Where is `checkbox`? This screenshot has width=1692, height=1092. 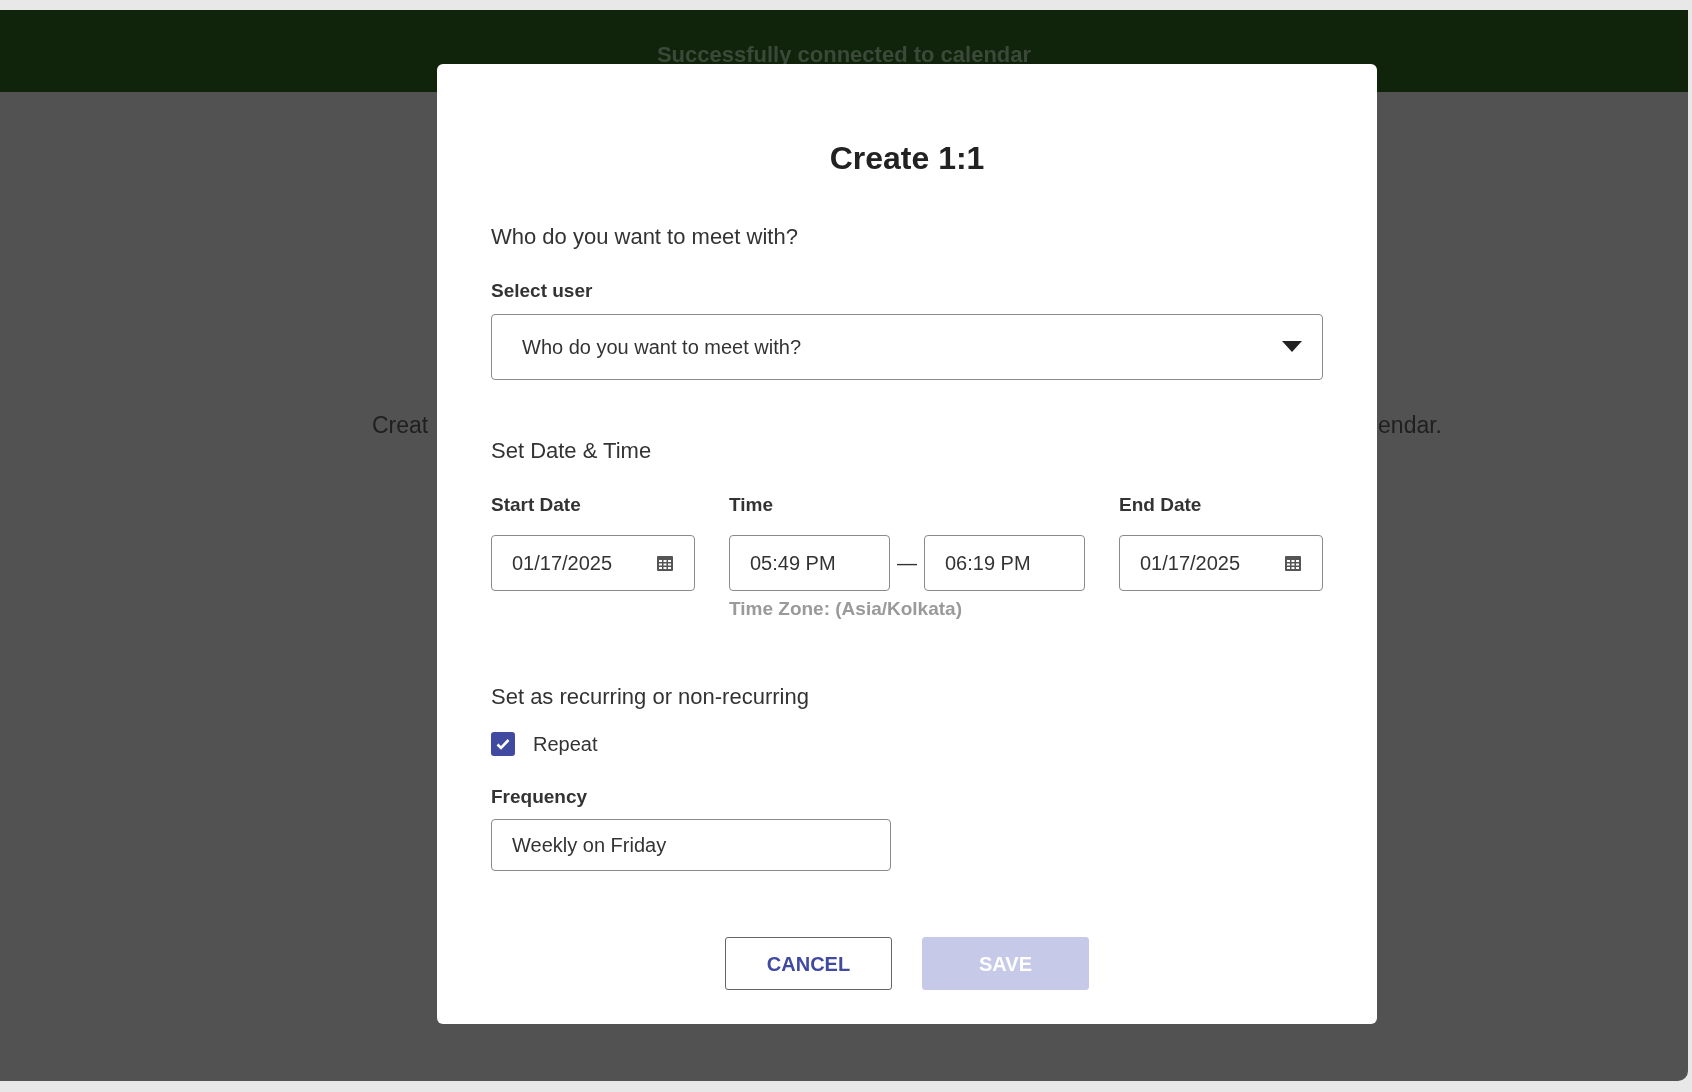 checkbox is located at coordinates (503, 743).